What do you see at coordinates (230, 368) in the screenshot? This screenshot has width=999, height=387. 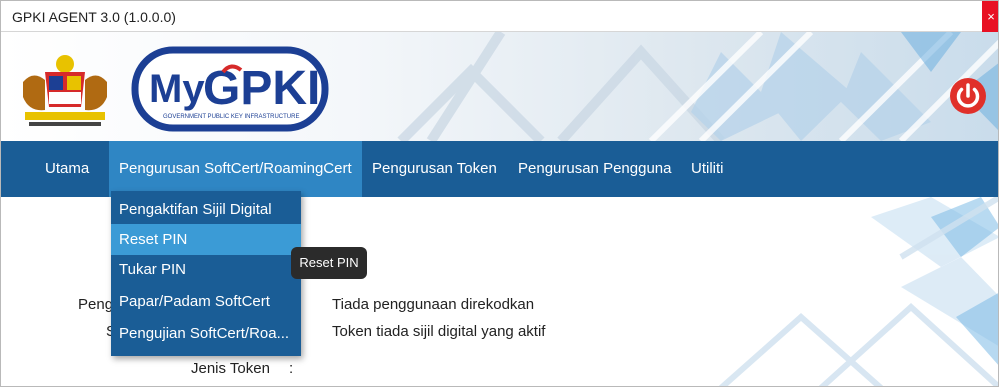 I see `token-type-label: Jenis Token` at bounding box center [230, 368].